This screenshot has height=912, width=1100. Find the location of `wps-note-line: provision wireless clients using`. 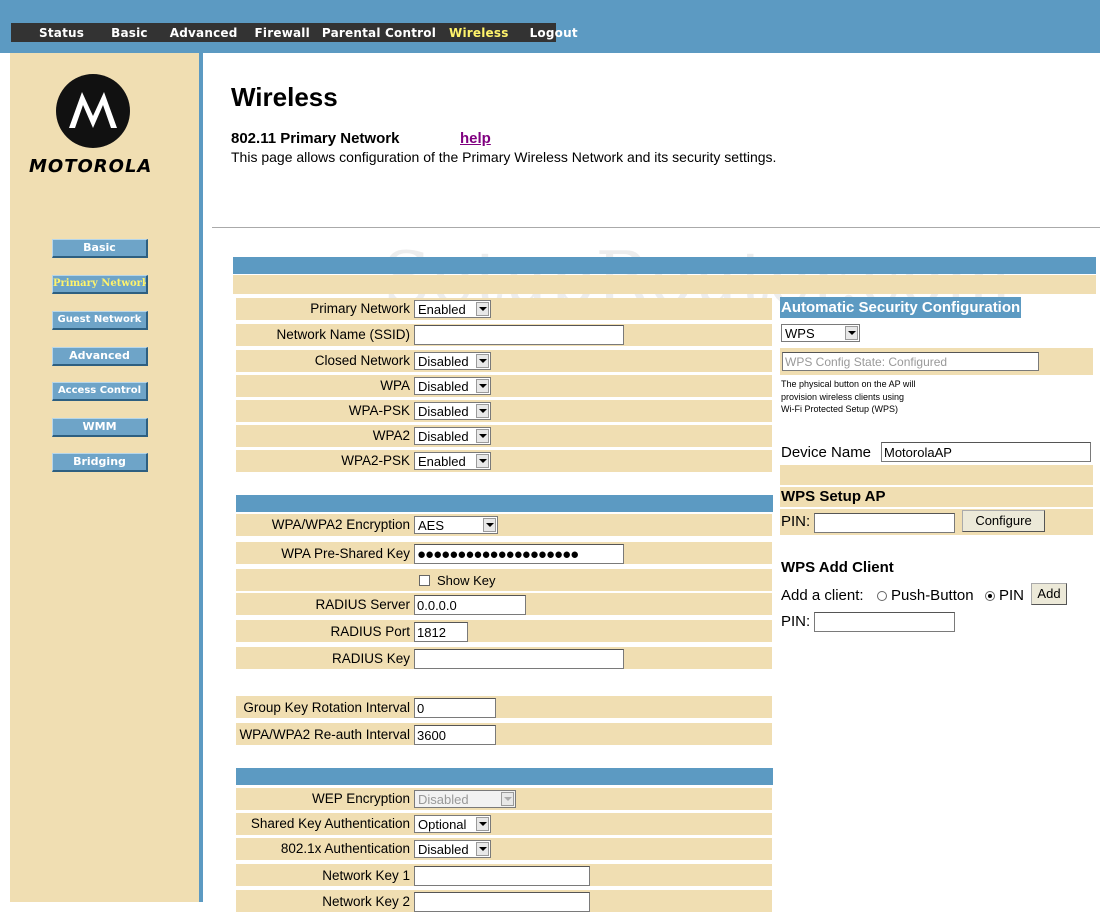

wps-note-line: provision wireless clients using is located at coordinates (843, 396).